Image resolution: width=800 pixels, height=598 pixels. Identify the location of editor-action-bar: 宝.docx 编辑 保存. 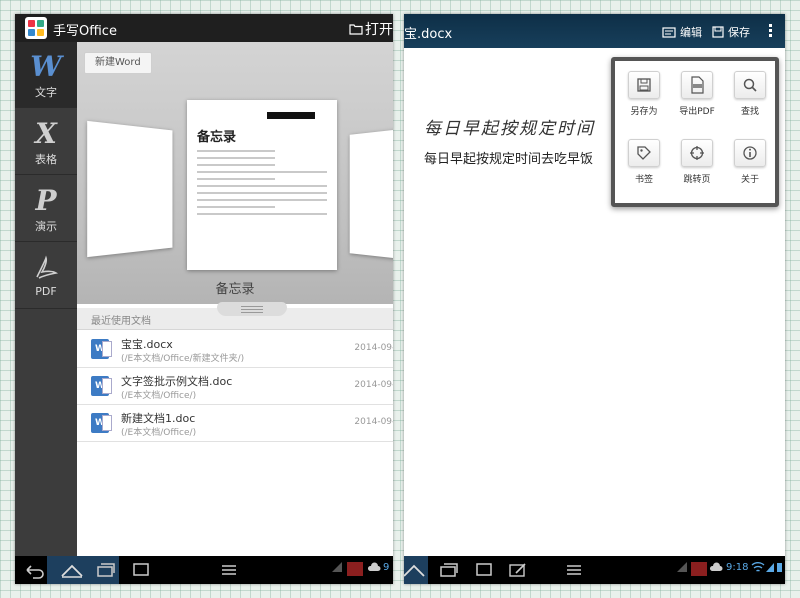
(594, 31).